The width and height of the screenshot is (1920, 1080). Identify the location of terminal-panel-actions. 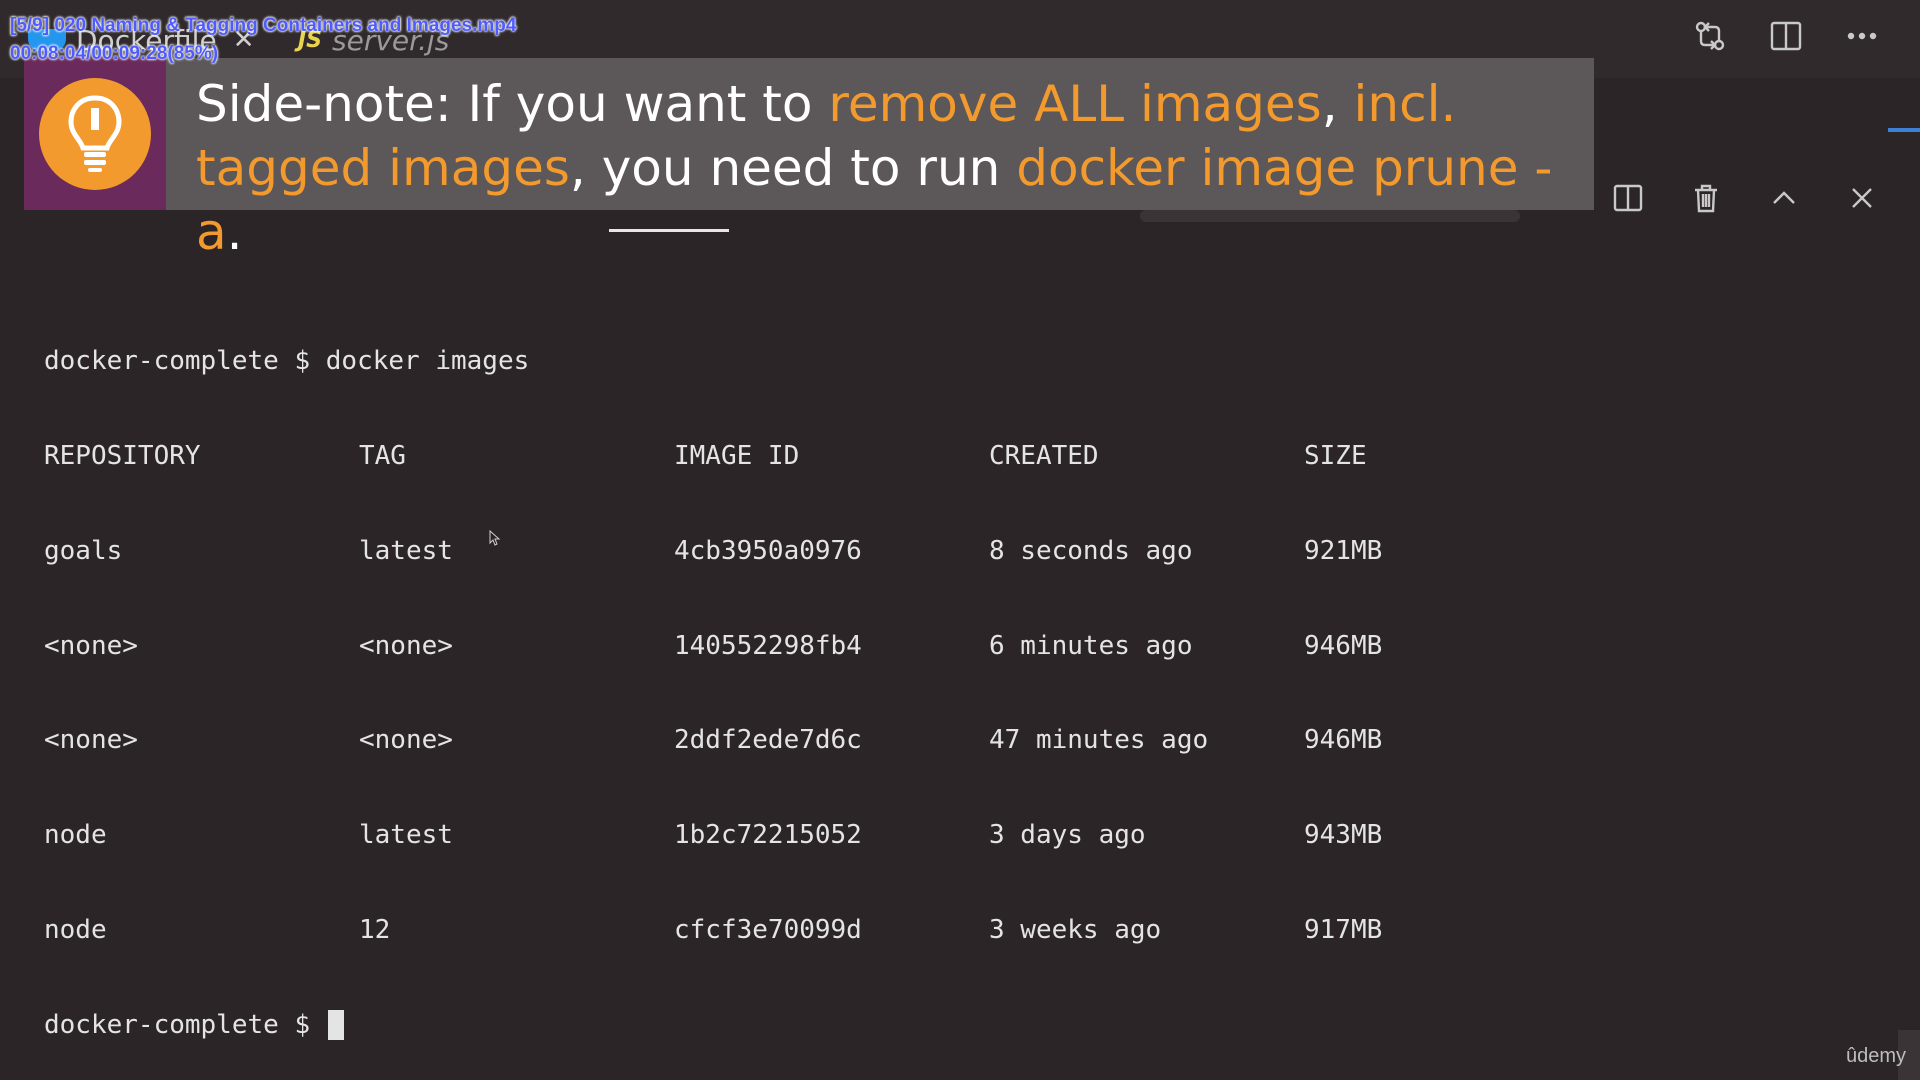
(1745, 198).